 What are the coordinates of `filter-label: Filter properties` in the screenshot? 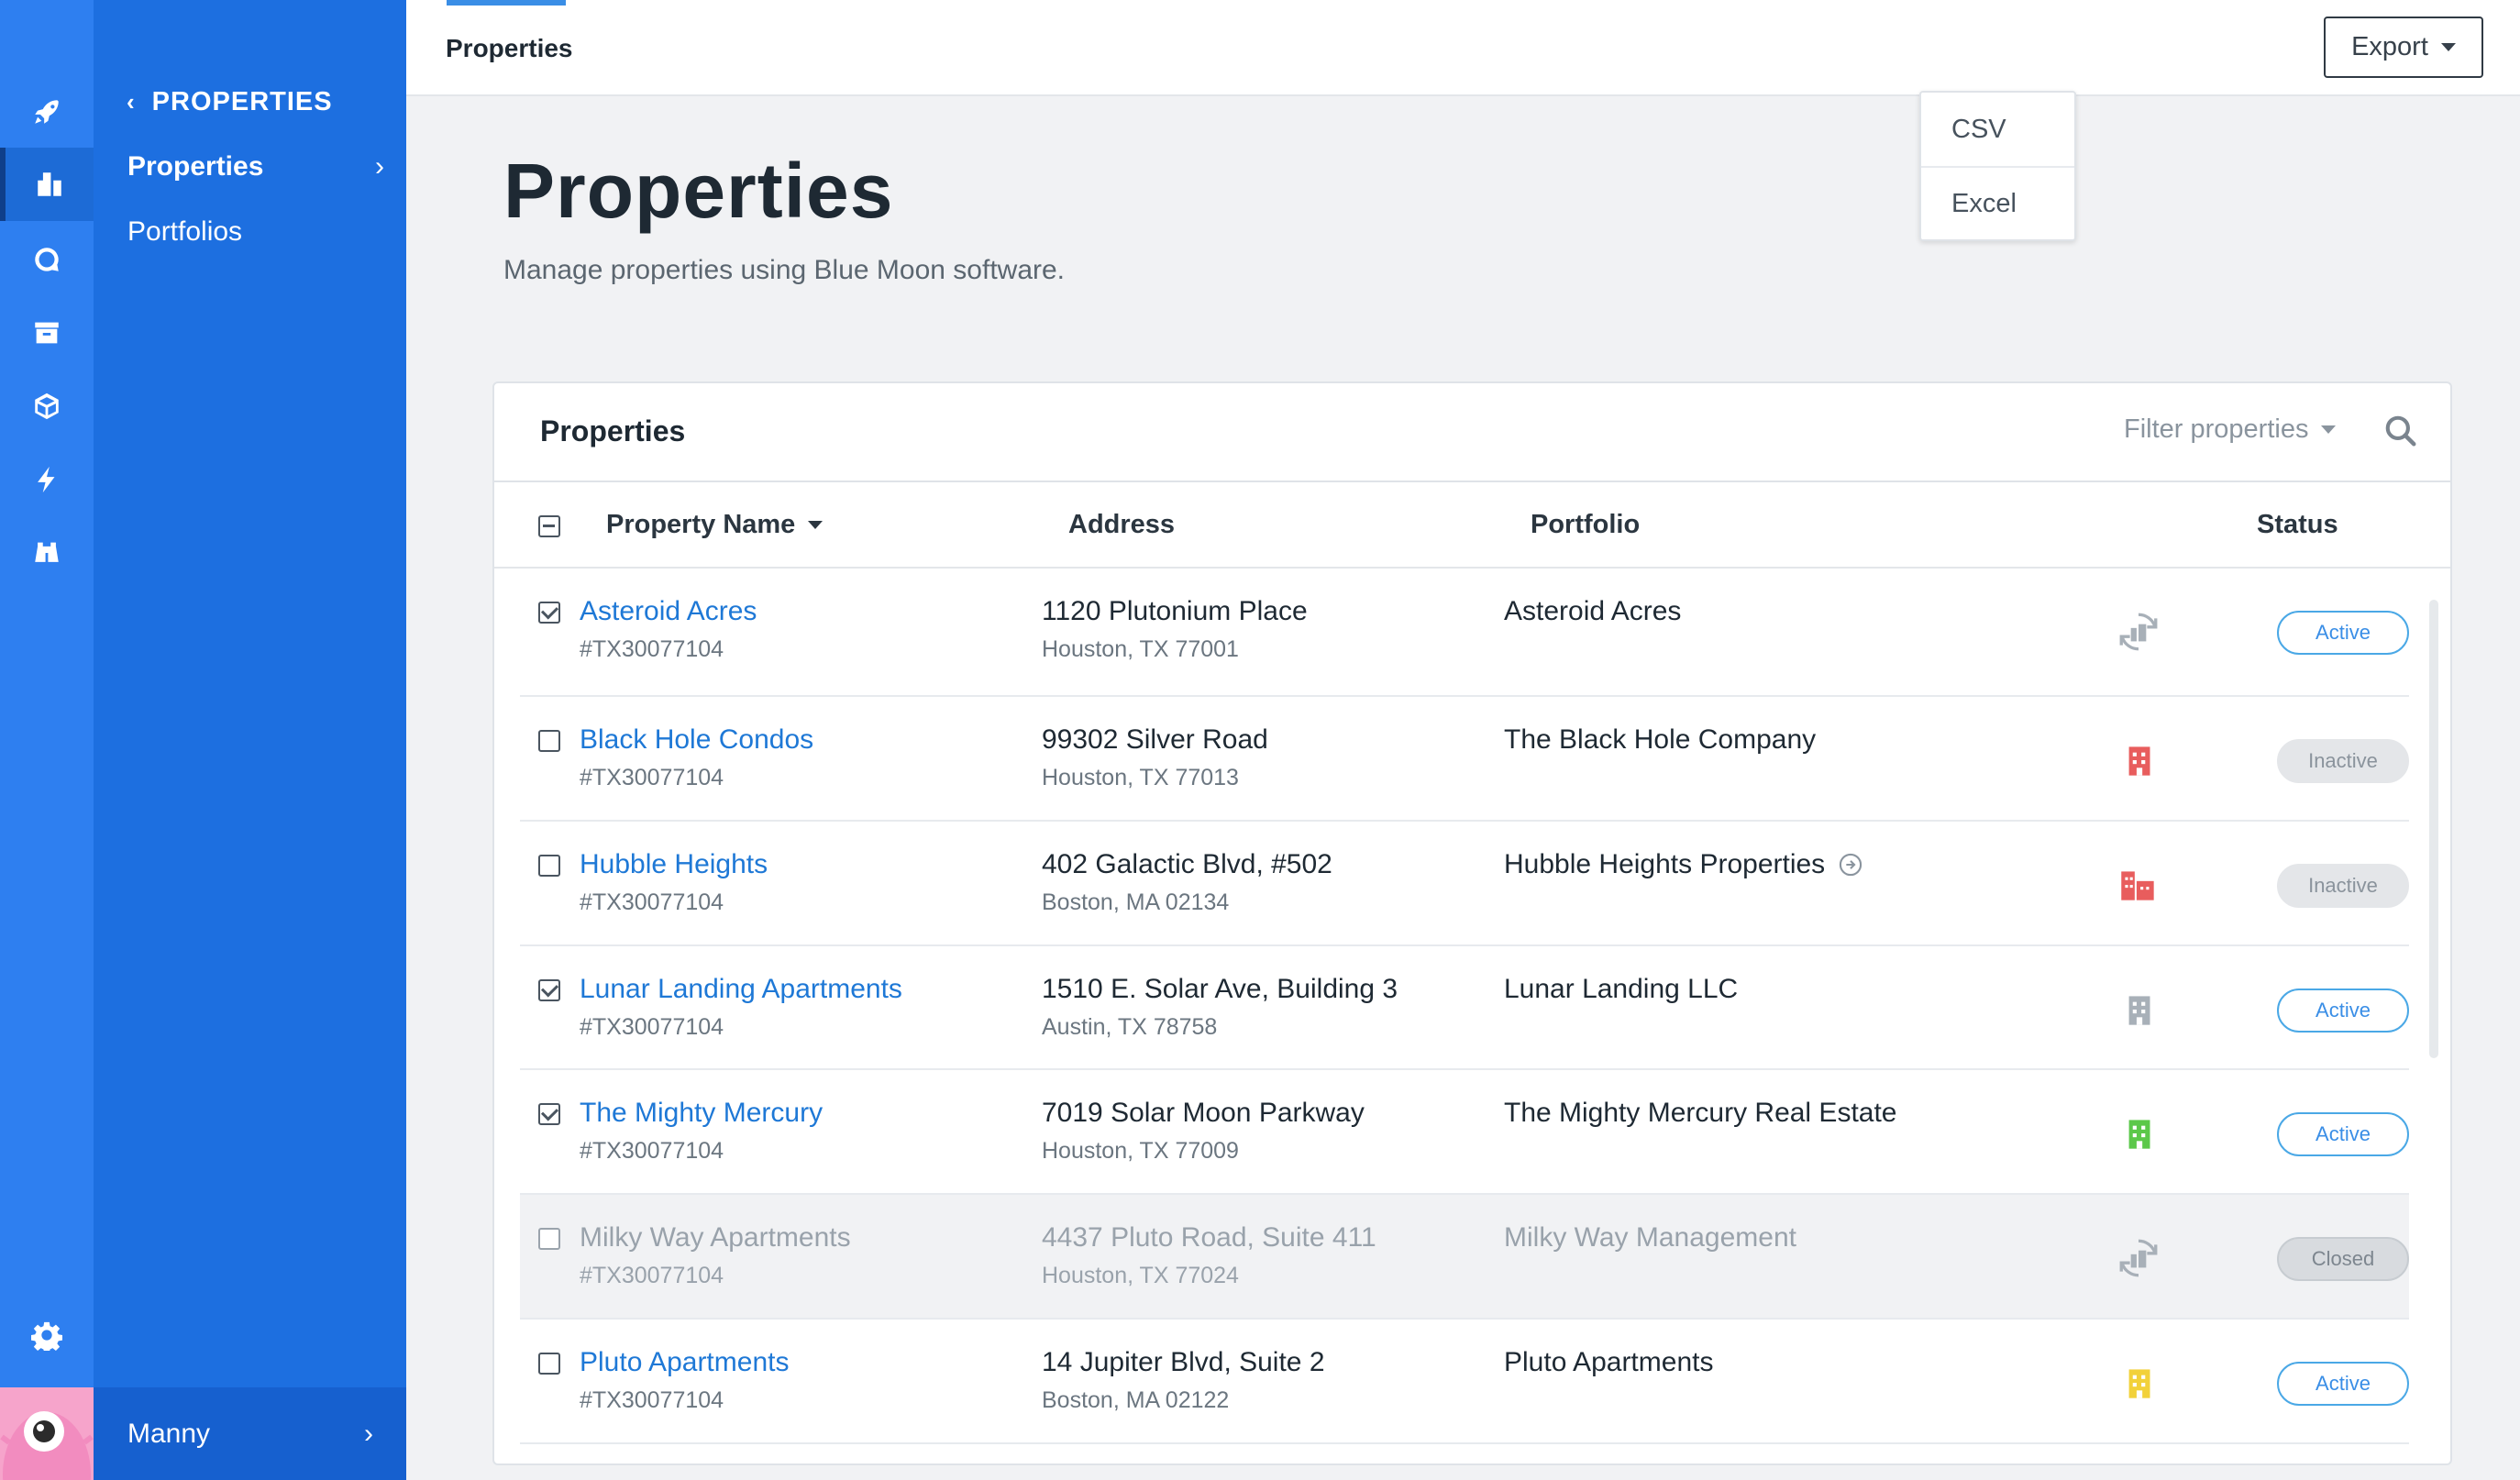 It's located at (2216, 429).